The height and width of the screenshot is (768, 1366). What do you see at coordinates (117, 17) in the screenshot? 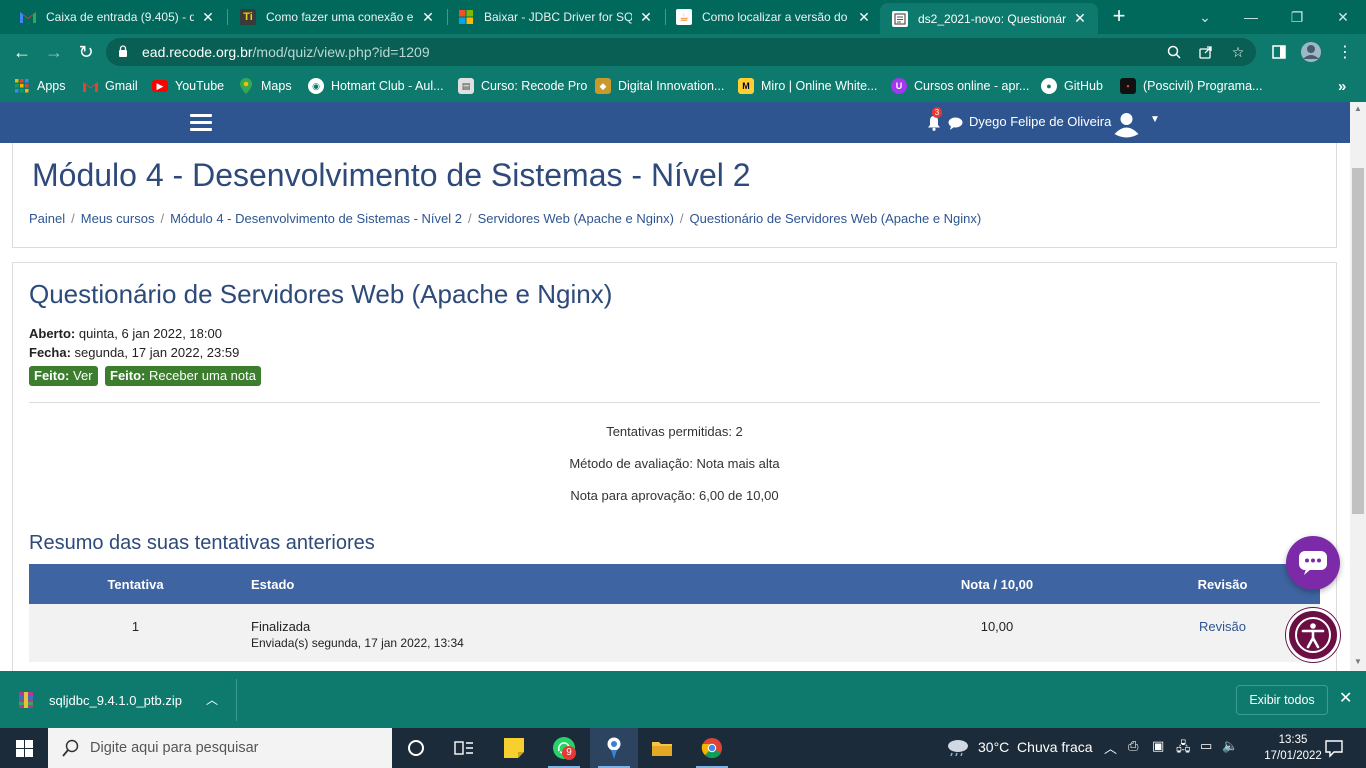
I see `tab-gmail: Caixa de entrada (9.405) - dy ✕` at bounding box center [117, 17].